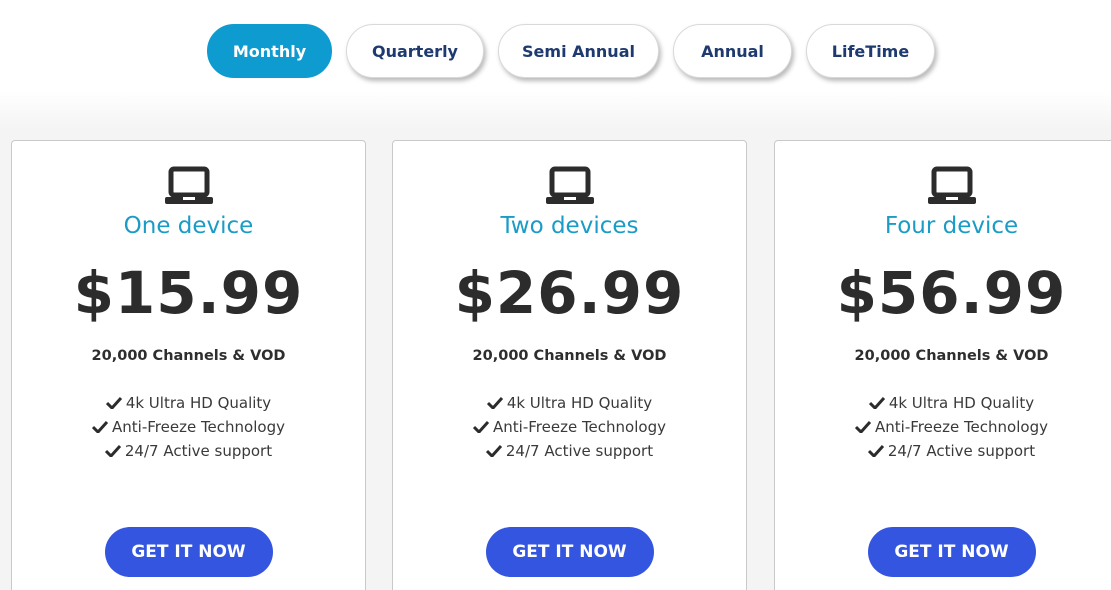 This screenshot has width=1111, height=590. Describe the element at coordinates (188, 293) in the screenshot. I see `plan-price: $15.99` at that location.